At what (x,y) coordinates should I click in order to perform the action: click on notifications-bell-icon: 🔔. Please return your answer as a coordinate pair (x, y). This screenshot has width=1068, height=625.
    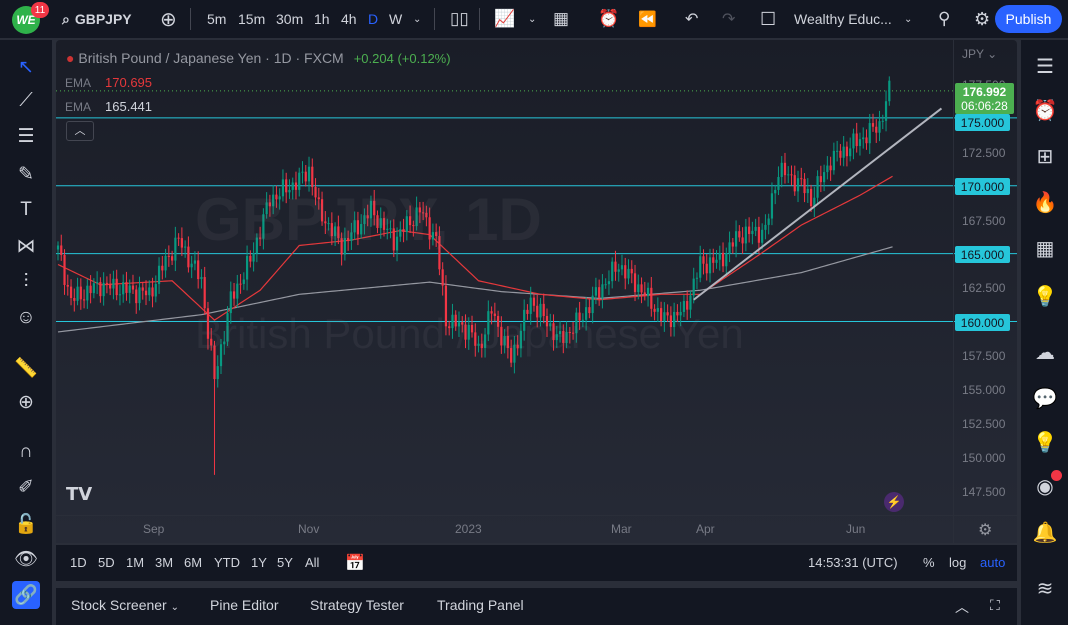
    Looking at the image, I should click on (1045, 532).